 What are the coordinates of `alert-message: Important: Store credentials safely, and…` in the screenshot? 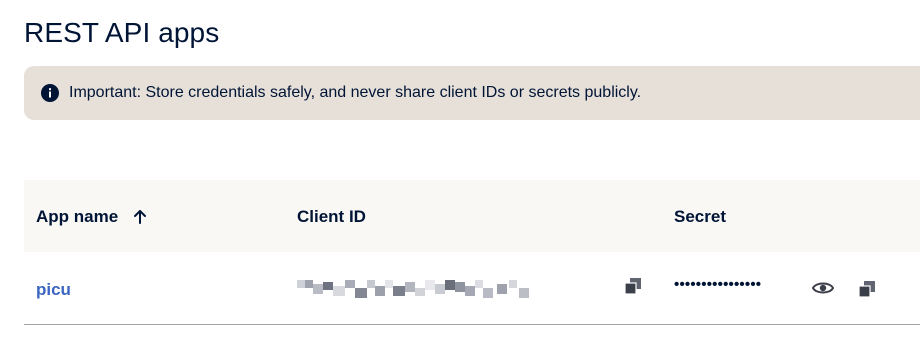 It's located at (355, 92).